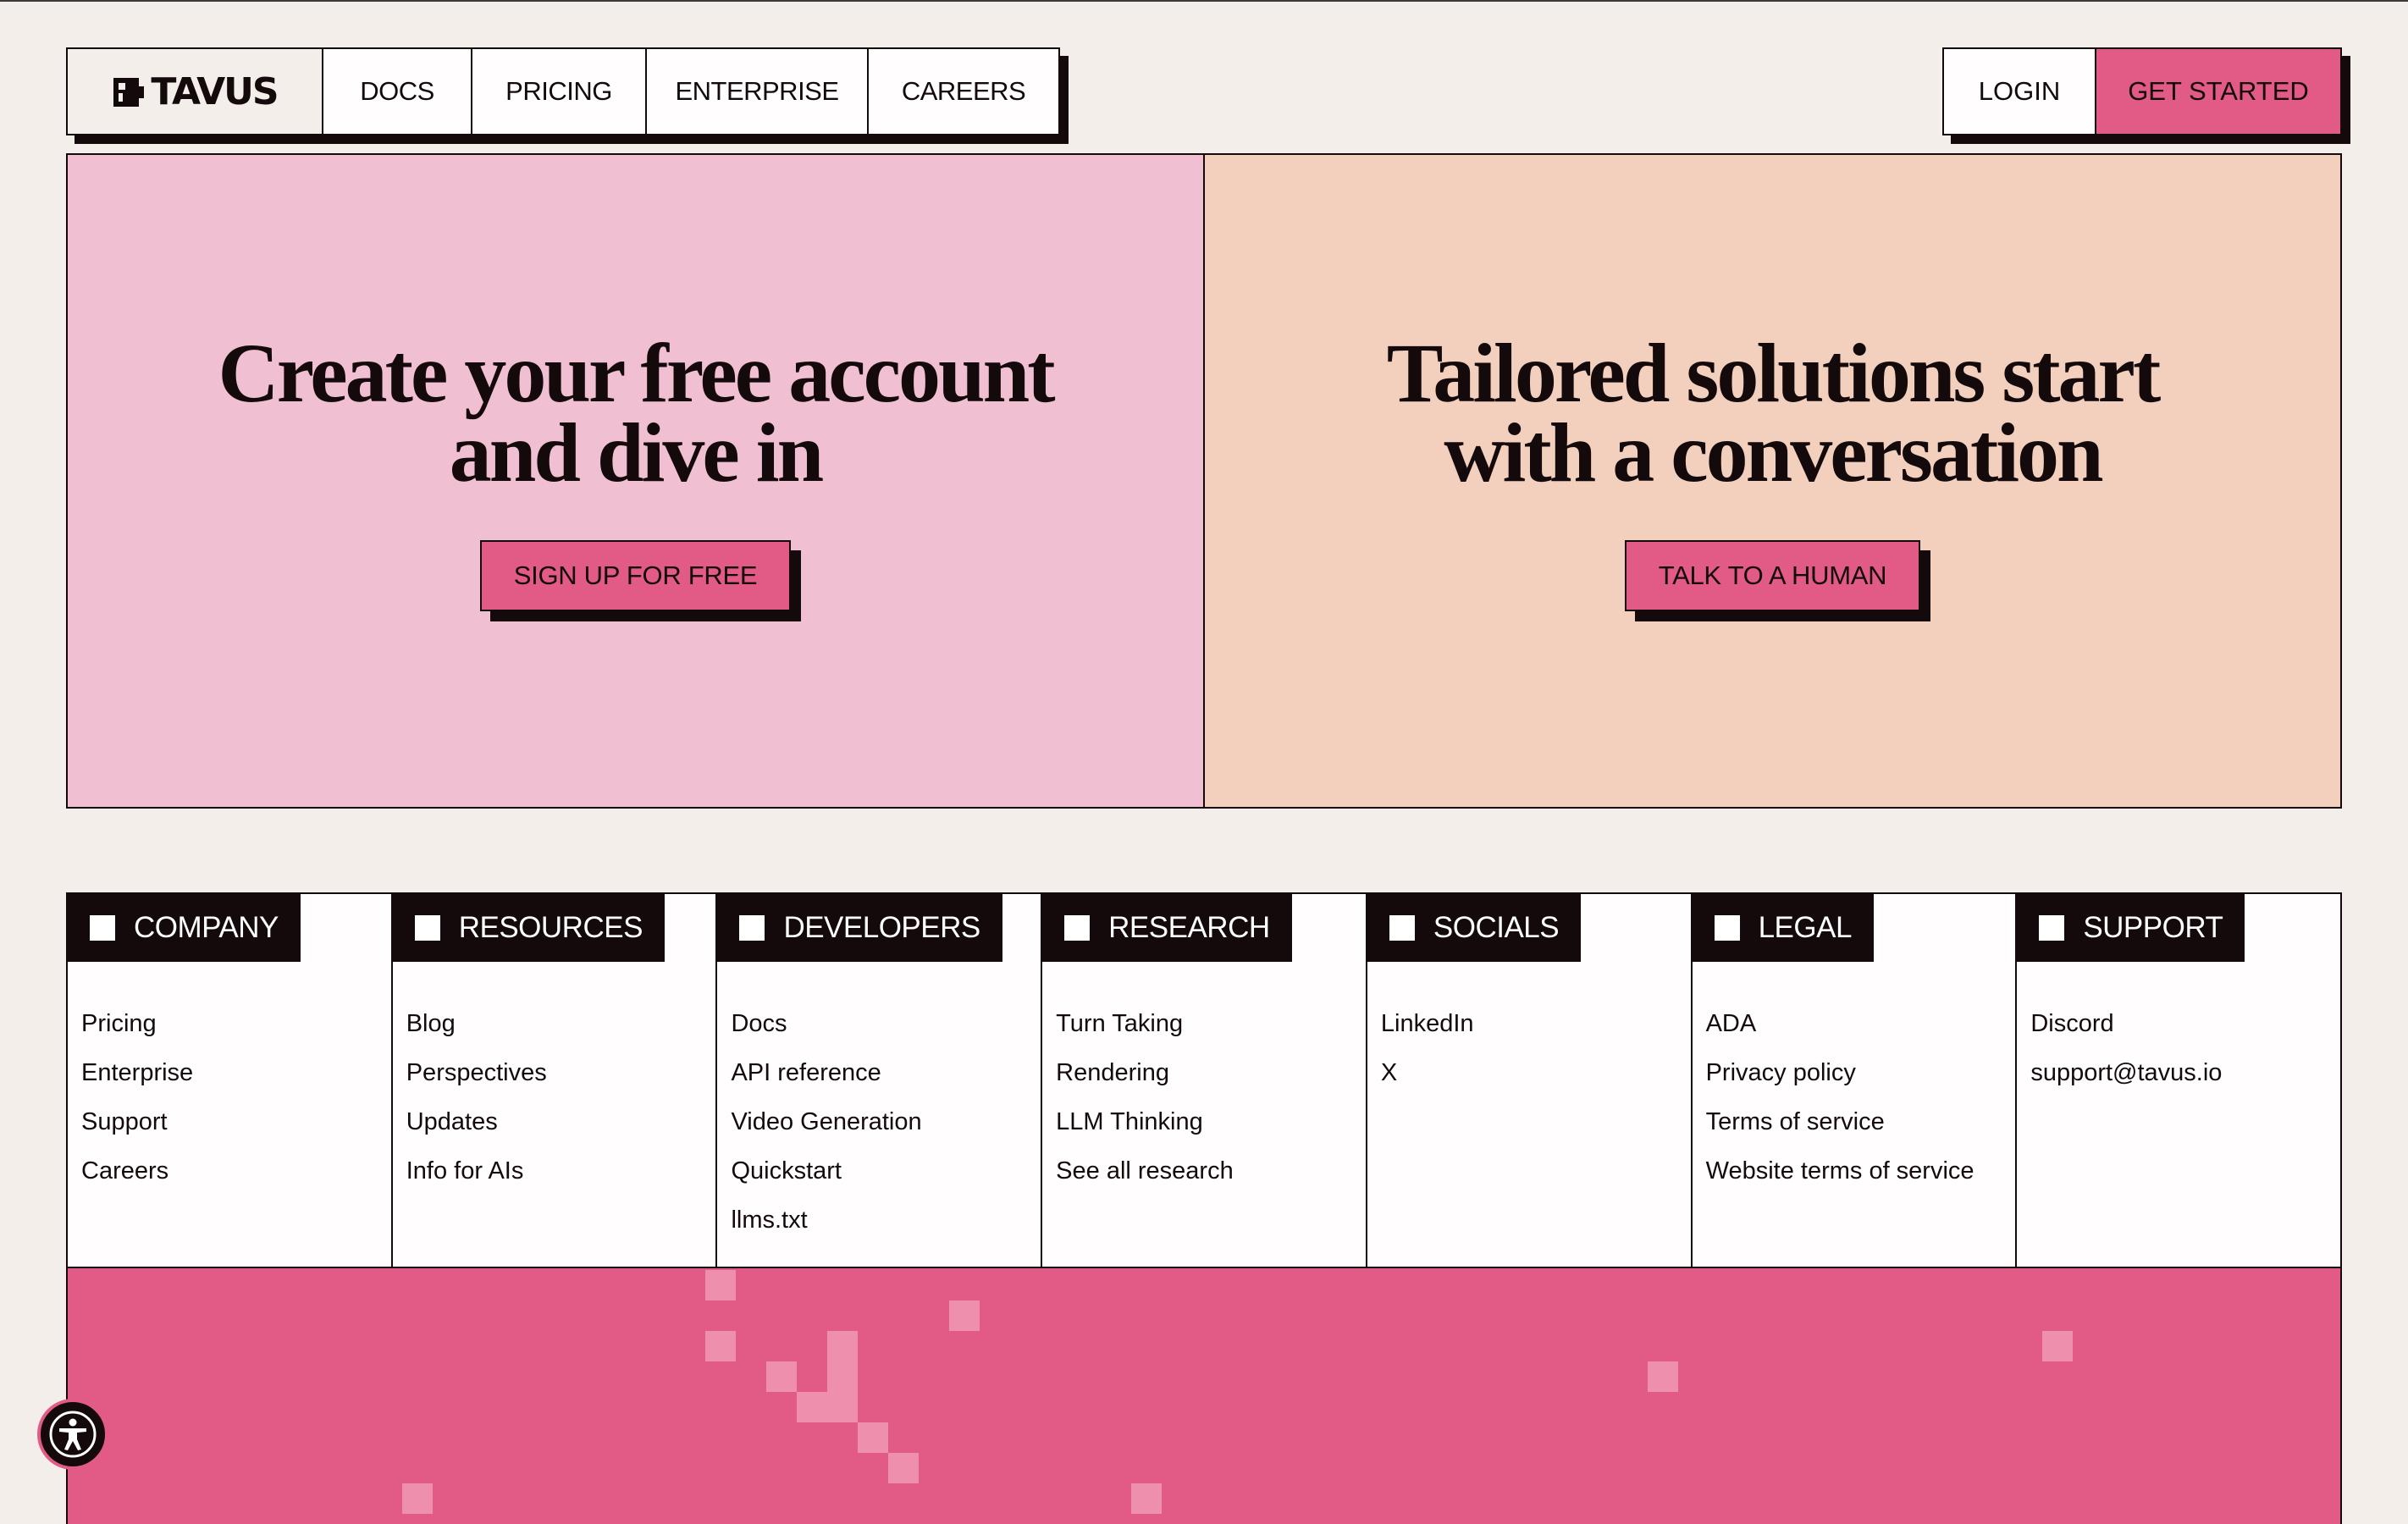  What do you see at coordinates (1189, 927) in the screenshot?
I see `footer-heading-label: RESEARCH` at bounding box center [1189, 927].